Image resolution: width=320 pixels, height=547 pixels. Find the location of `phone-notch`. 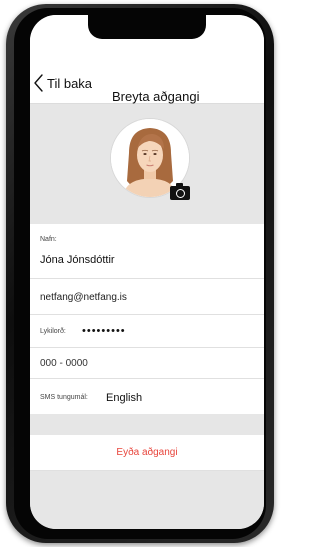

phone-notch is located at coordinates (147, 27).